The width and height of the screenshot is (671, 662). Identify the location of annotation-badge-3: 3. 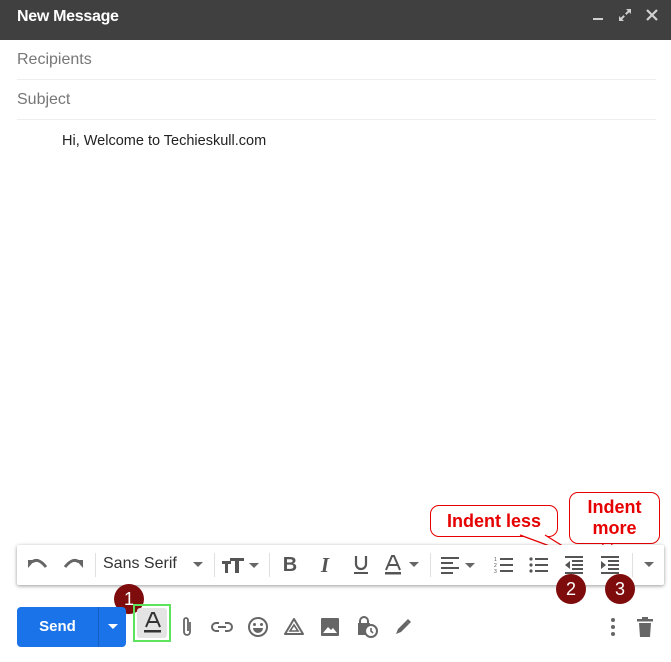
(620, 589).